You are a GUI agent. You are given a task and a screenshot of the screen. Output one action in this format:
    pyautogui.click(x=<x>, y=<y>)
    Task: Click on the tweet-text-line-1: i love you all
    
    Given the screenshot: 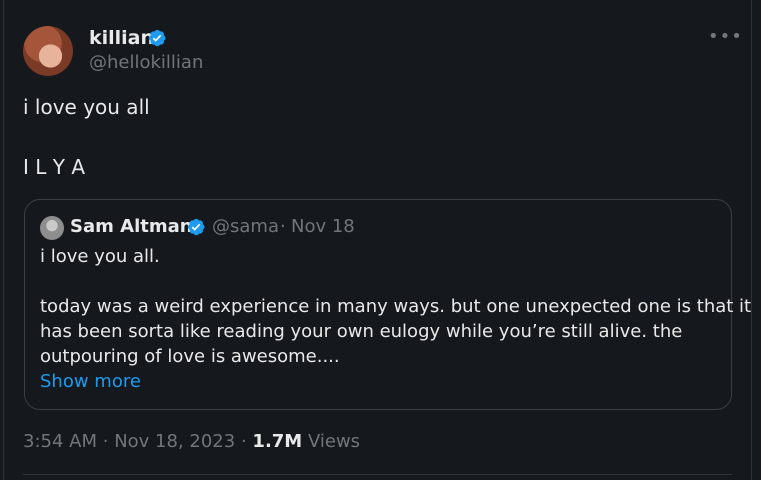 What is the action you would take?
    pyautogui.click(x=86, y=107)
    